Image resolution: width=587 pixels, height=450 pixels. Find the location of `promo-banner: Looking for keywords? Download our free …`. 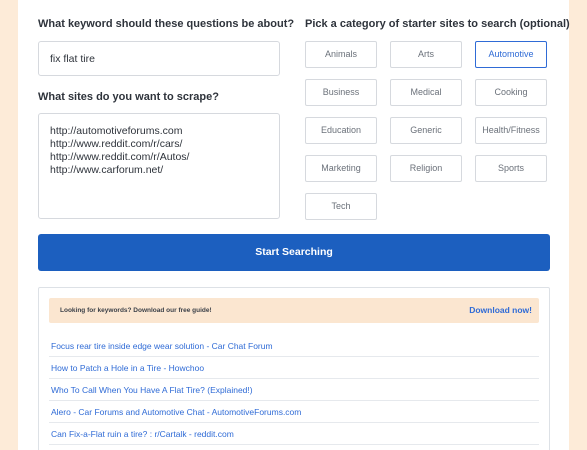

promo-banner: Looking for keywords? Download our free … is located at coordinates (294, 310).